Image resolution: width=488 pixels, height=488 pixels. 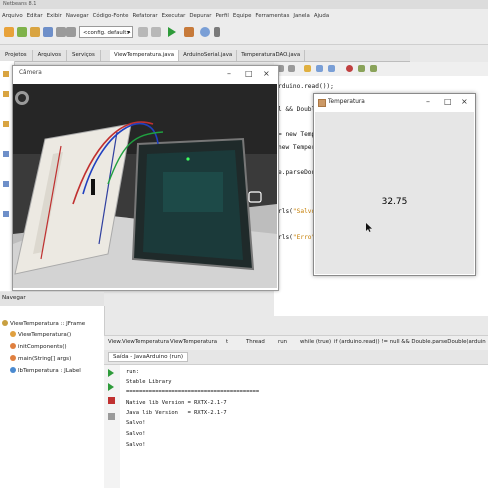 I want to click on rerun-icon, so click(x=111, y=373).